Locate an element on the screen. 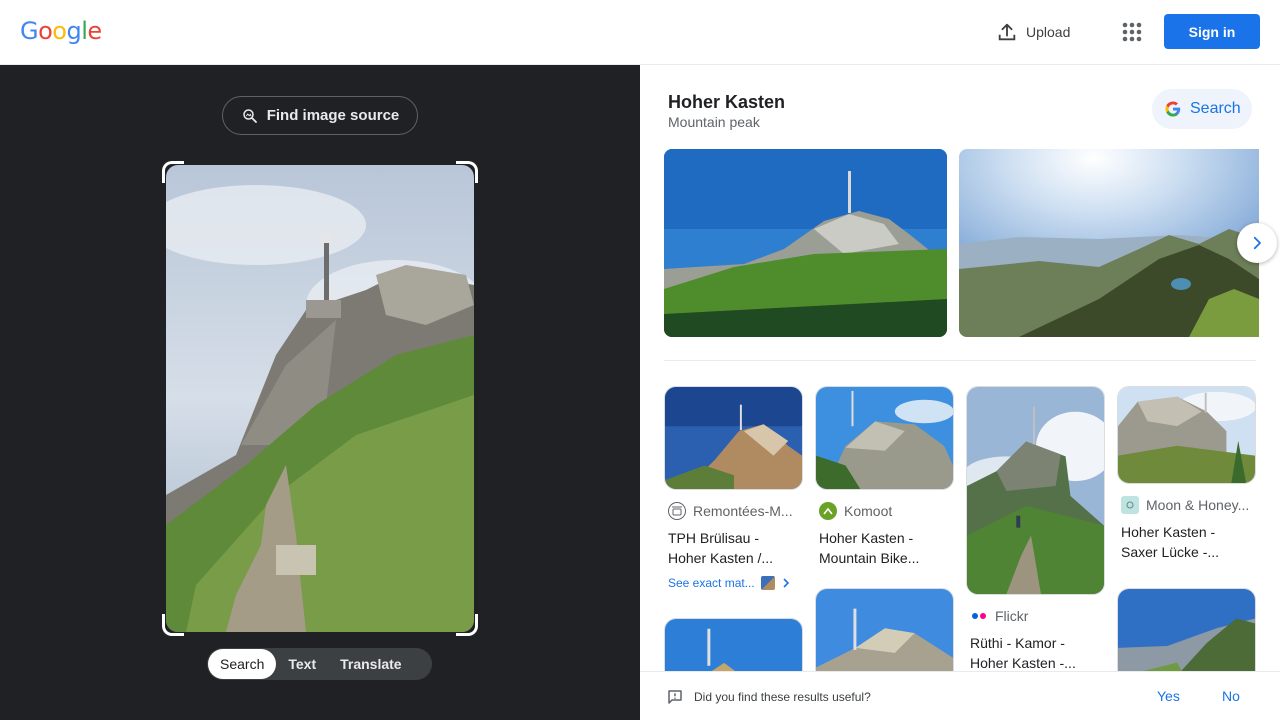 The image size is (1280, 720). apps-grid-icon is located at coordinates (1132, 32).